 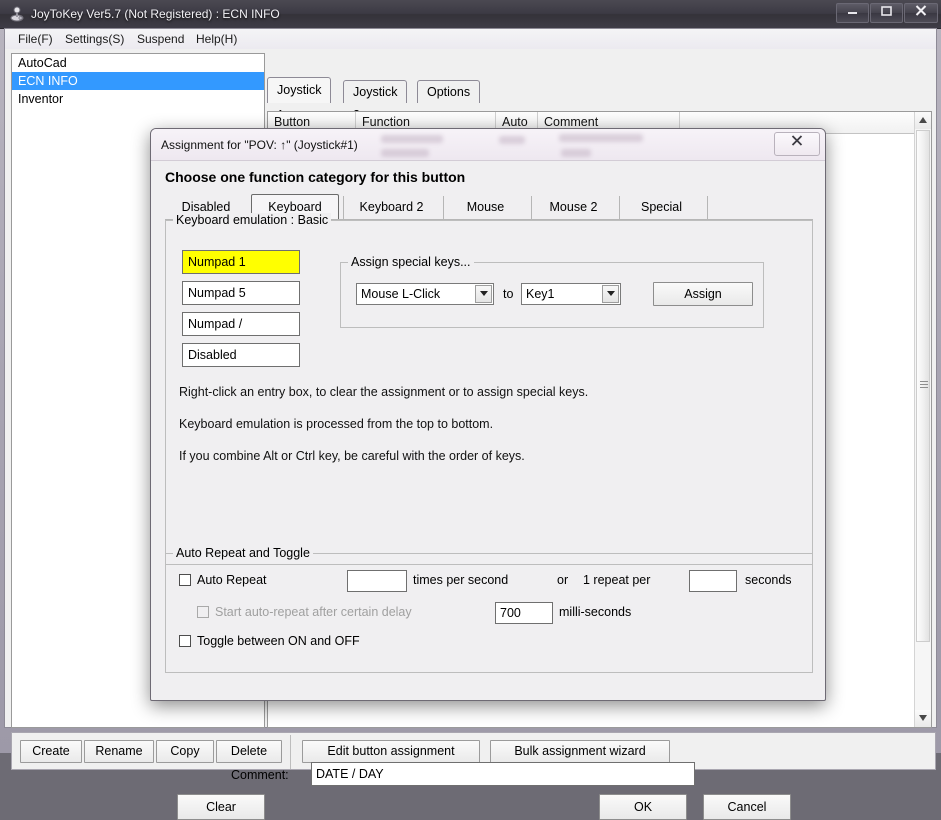 I want to click on dialog-close-button, so click(x=797, y=144).